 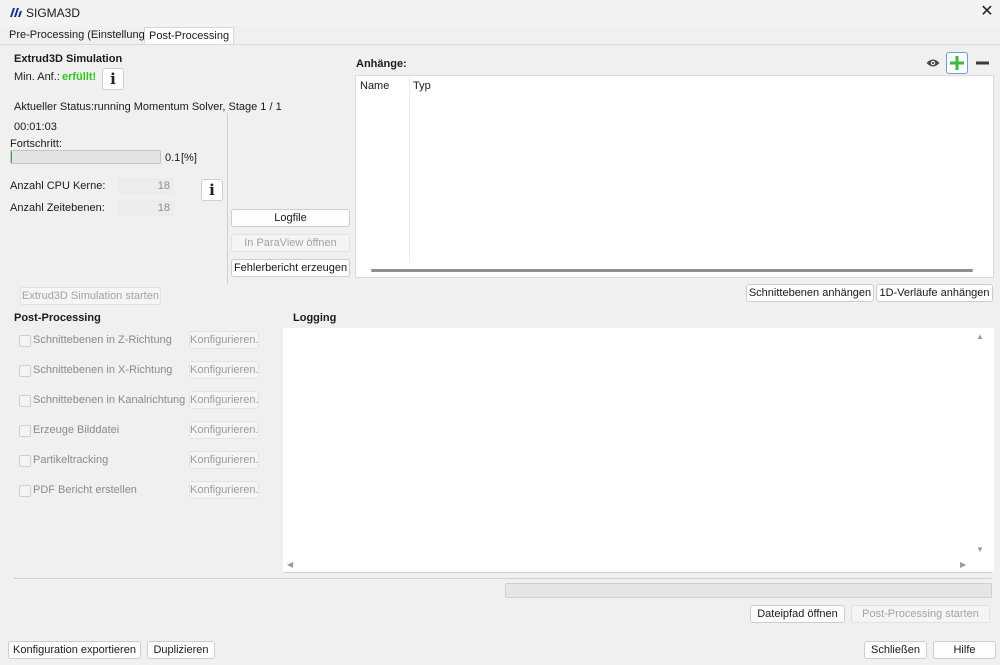 What do you see at coordinates (36, 144) in the screenshot?
I see `progress-label: Fortschritt:` at bounding box center [36, 144].